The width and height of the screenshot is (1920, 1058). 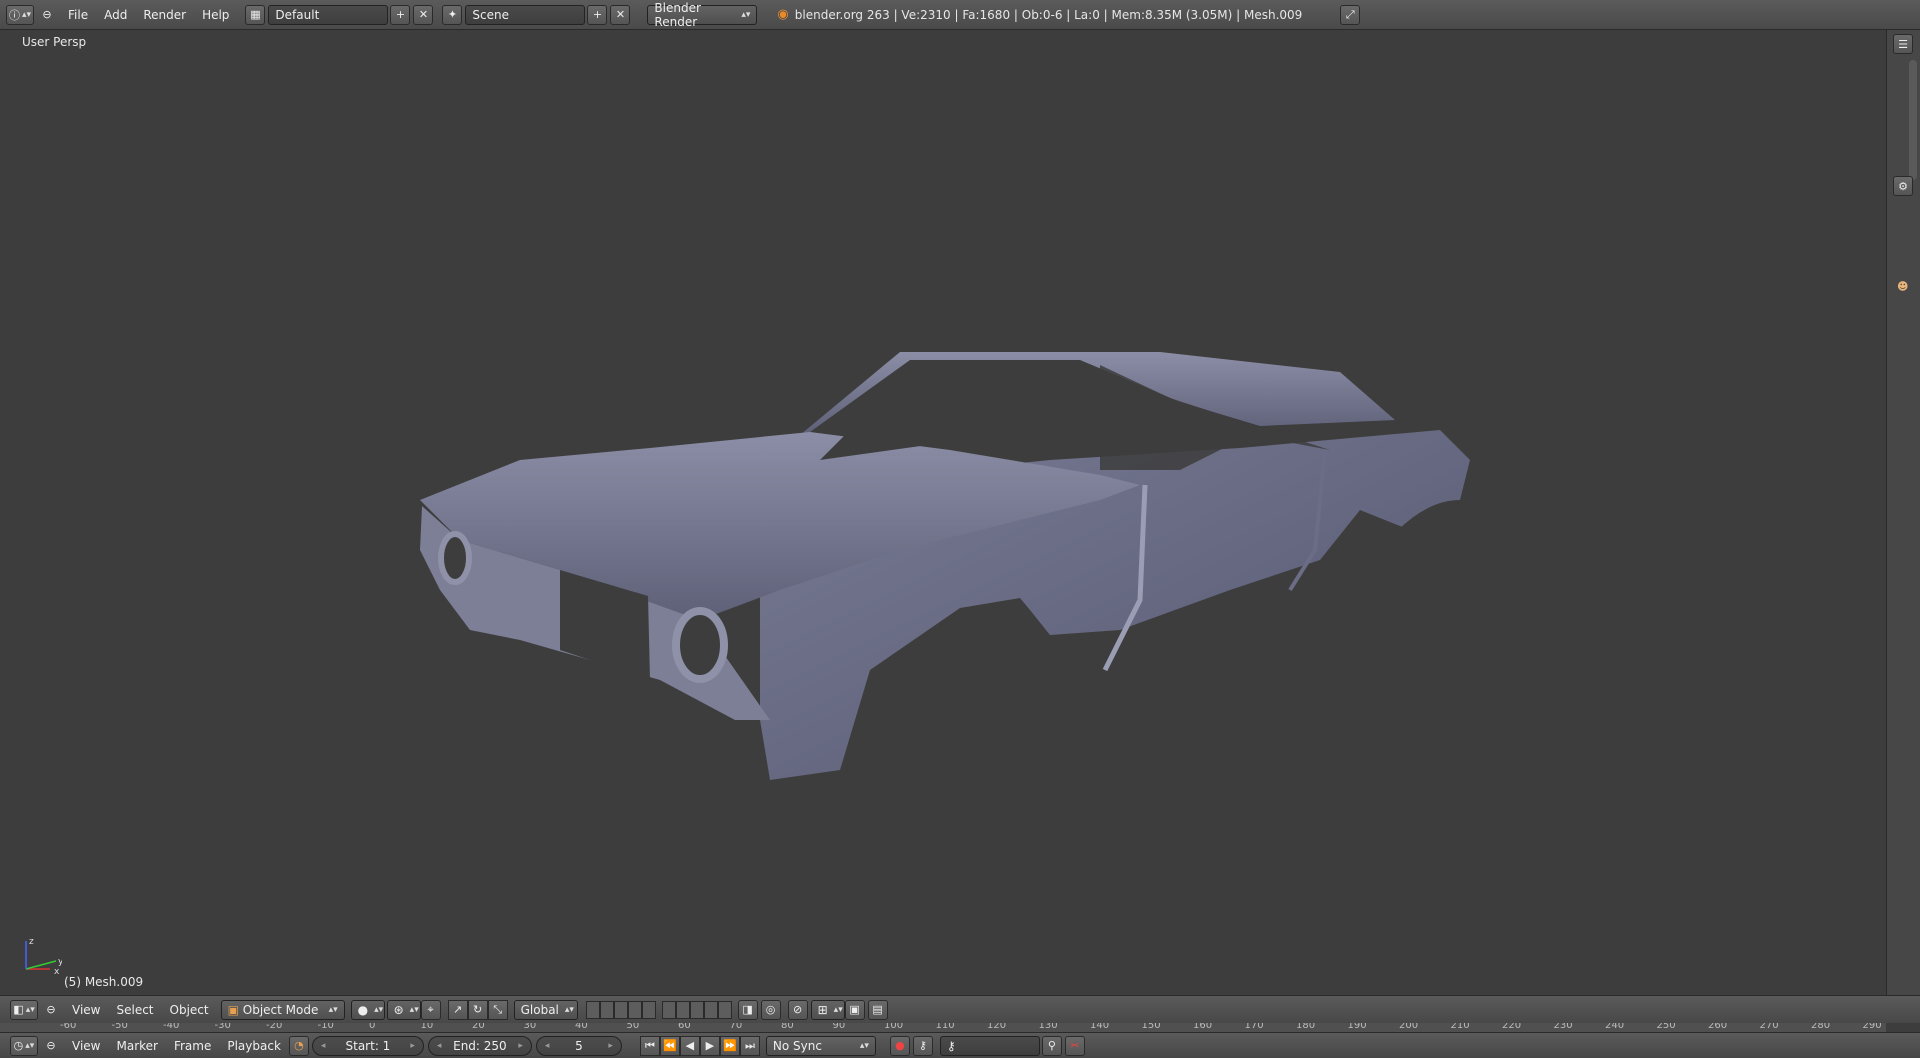 I want to click on editor-type-3d-button: ◧ ▴▾, so click(x=24, y=1009).